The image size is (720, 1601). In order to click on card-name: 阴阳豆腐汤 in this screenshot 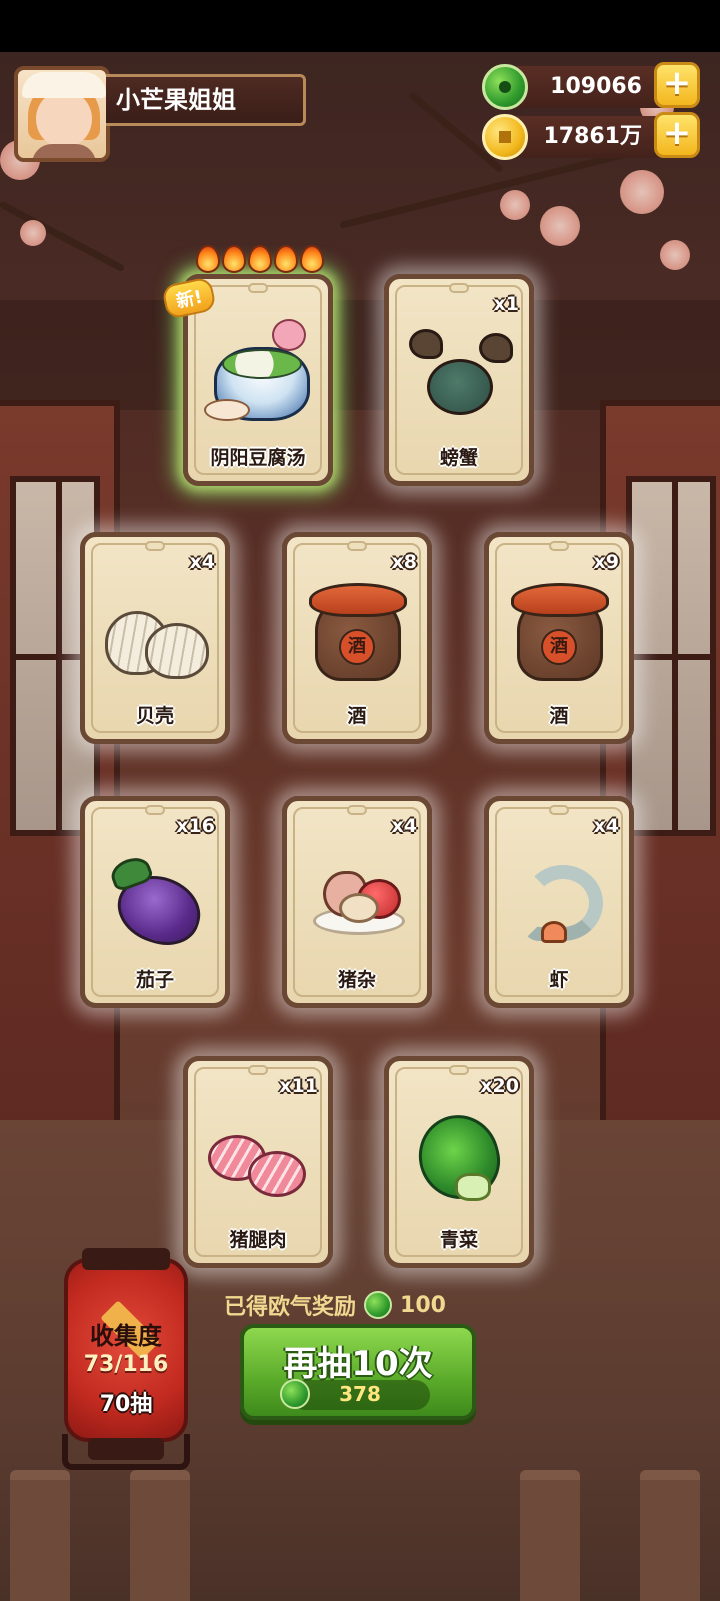, I will do `click(258, 458)`.